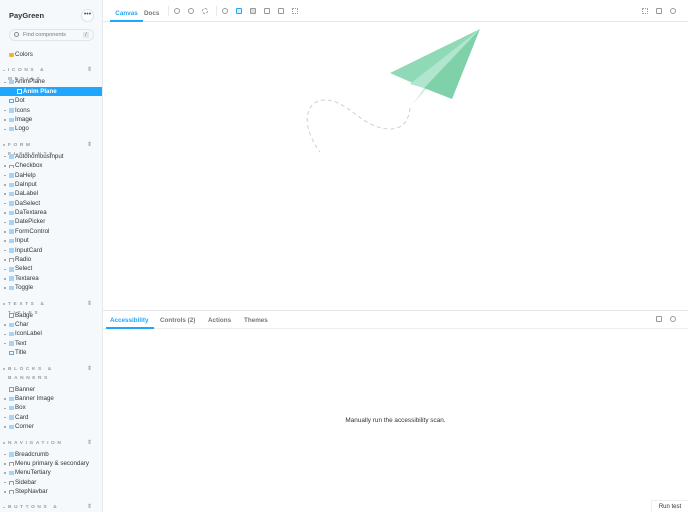  Describe the element at coordinates (30, 222) in the screenshot. I see `item-label: DatePicker` at that location.